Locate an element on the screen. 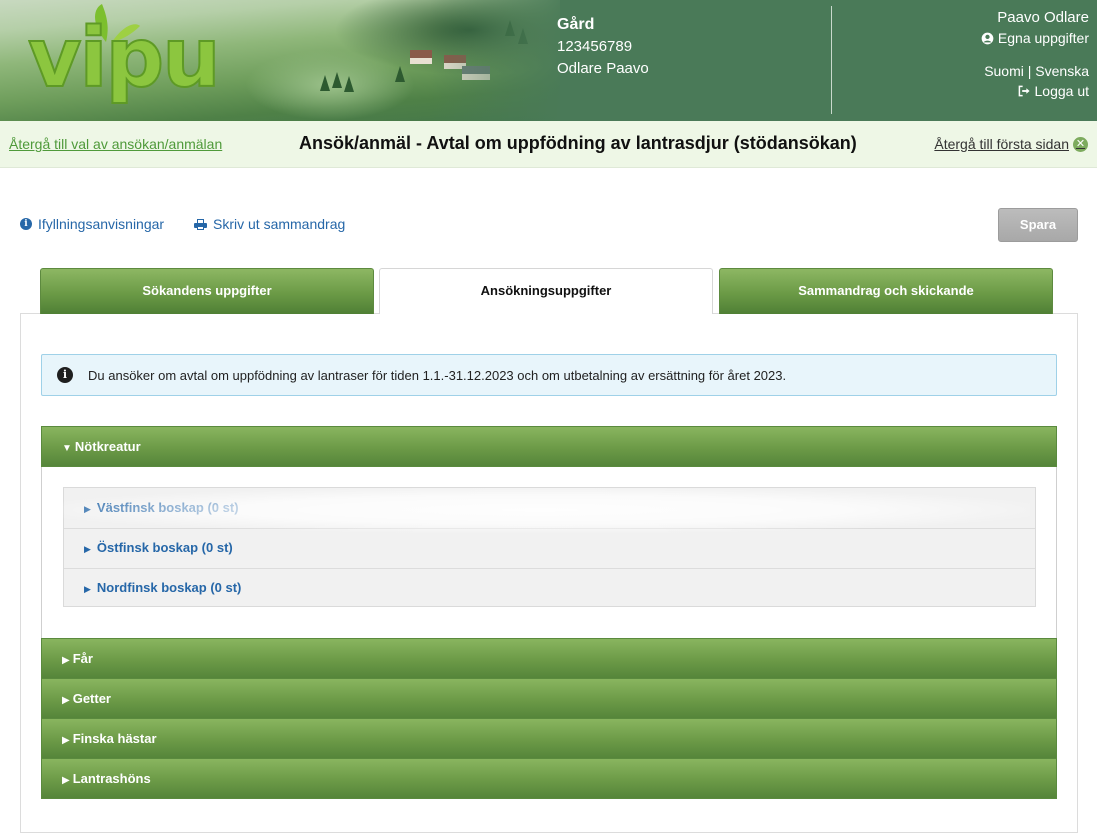 This screenshot has width=1097, height=833. farm-info: Gård 123456789 Odlare Paavo is located at coordinates (603, 47).